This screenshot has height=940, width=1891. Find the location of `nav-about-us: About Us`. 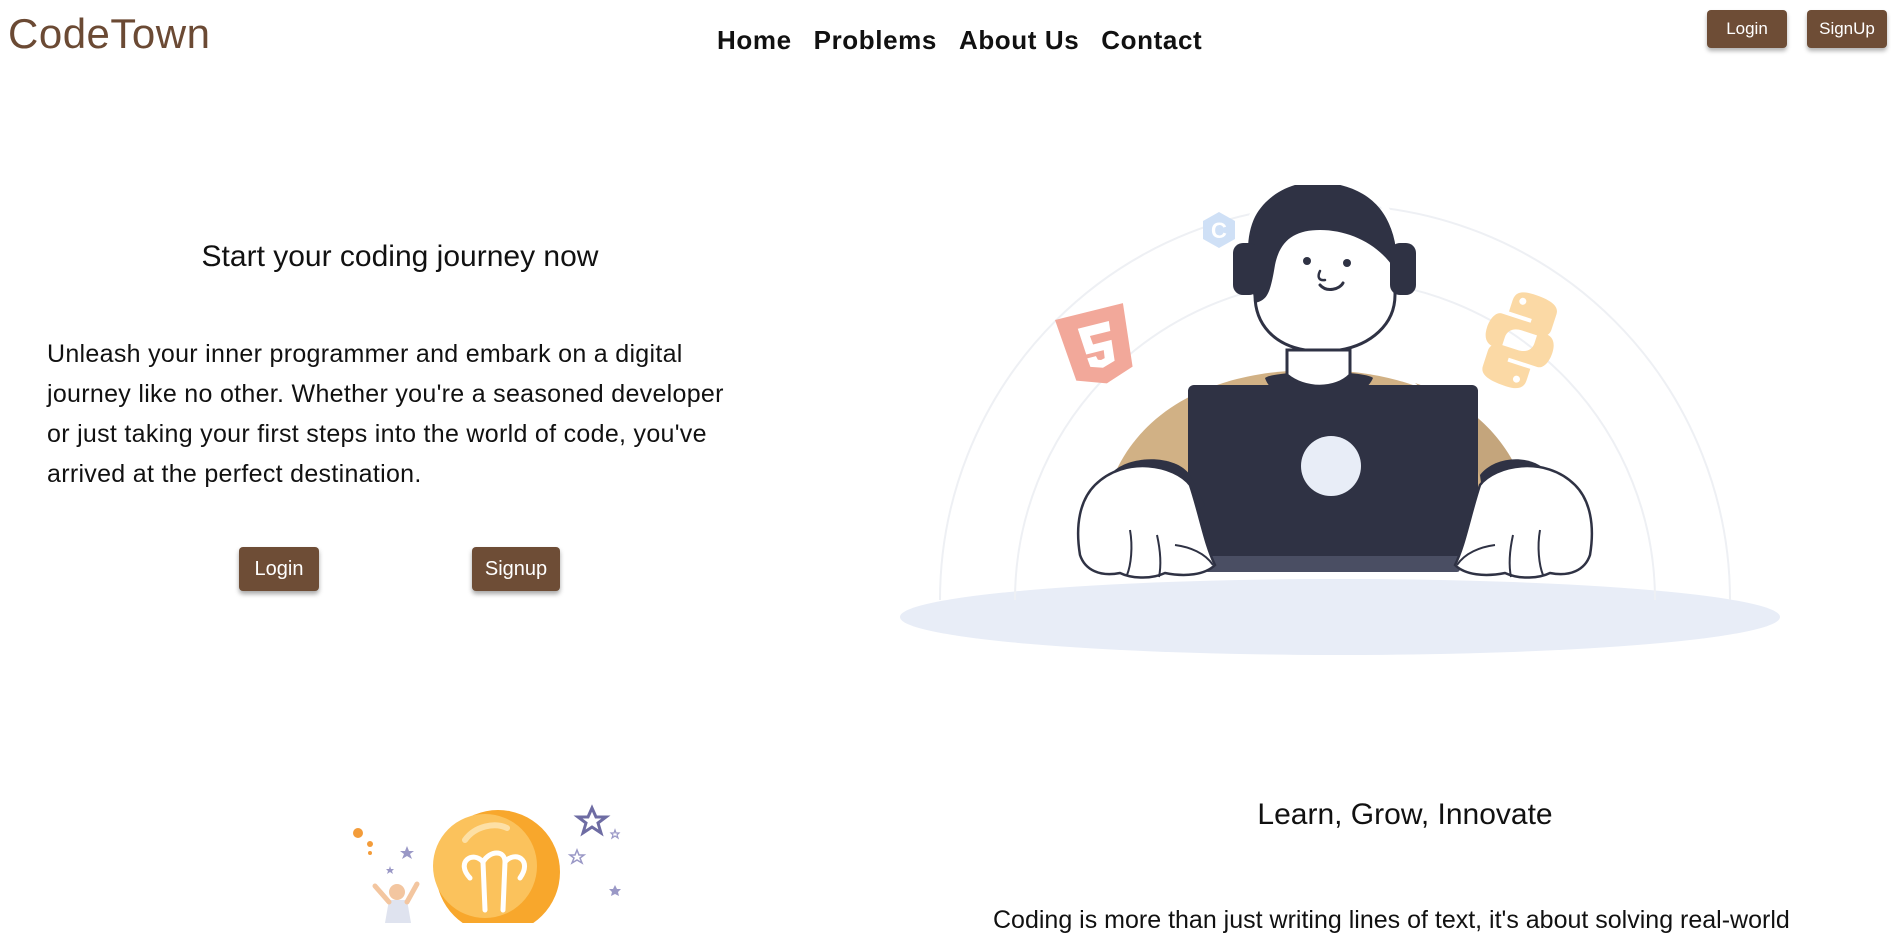

nav-about-us: About Us is located at coordinates (1019, 40).